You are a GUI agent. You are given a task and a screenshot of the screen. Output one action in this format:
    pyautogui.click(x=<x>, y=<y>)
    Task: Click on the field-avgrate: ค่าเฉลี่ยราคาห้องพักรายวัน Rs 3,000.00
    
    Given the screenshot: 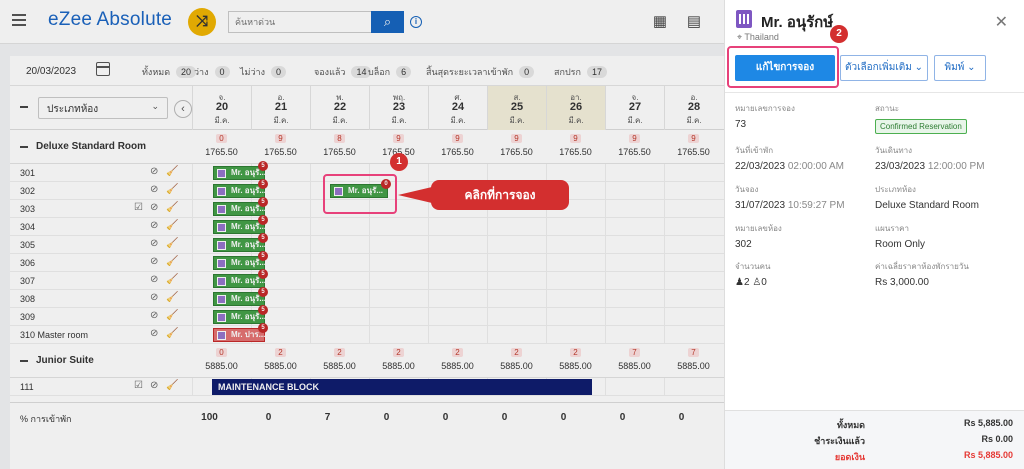 What is the action you would take?
    pyautogui.click(x=922, y=274)
    